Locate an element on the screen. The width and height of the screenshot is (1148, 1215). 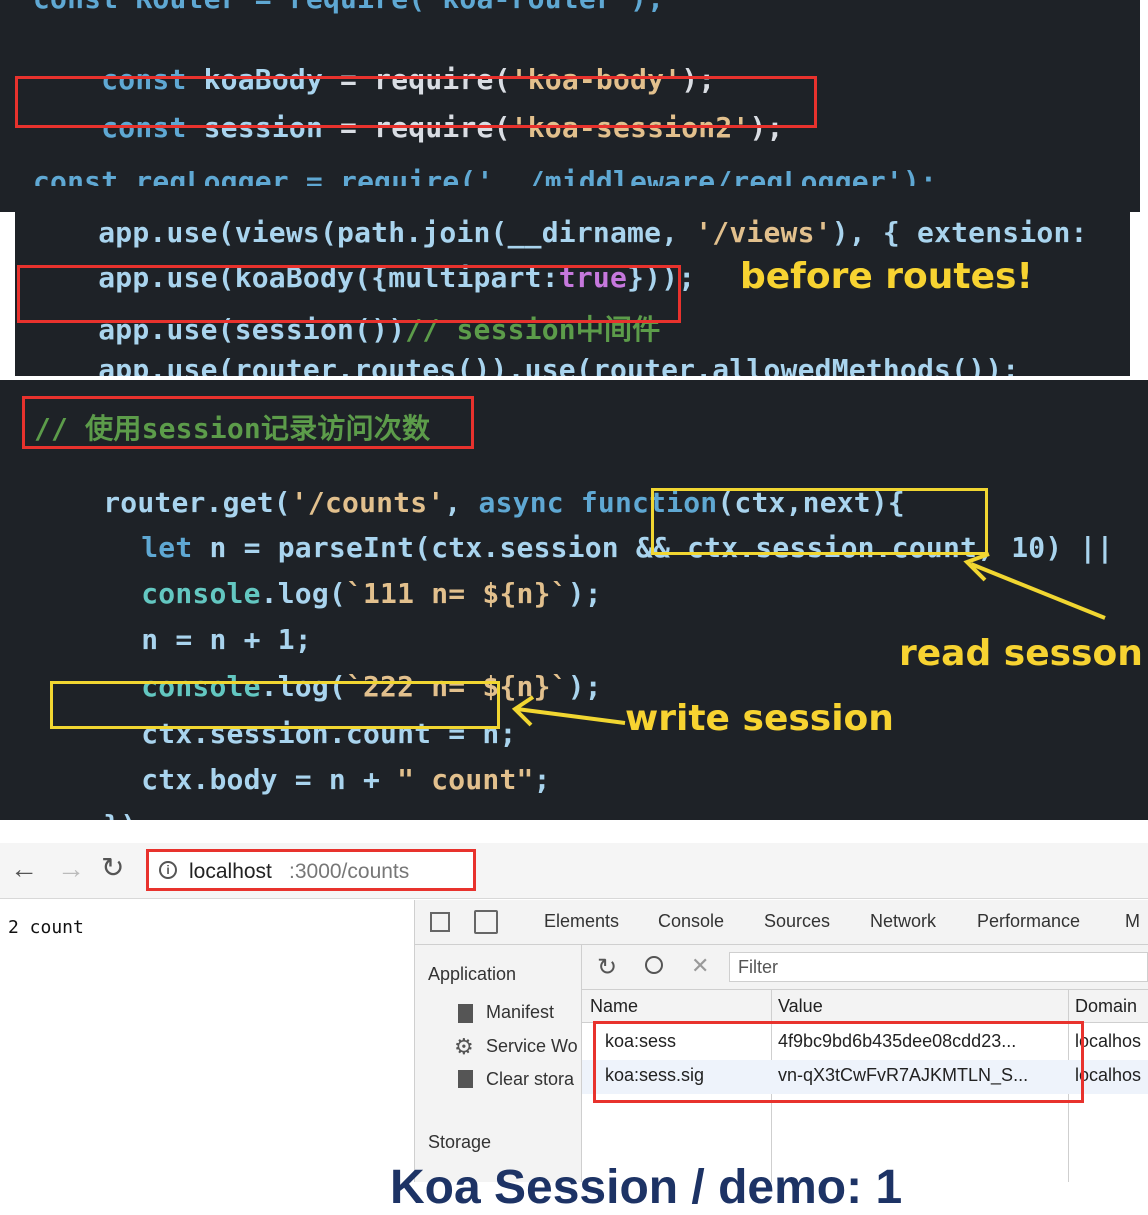
sidebar-item-manifest: Manifest is located at coordinates (520, 1012).